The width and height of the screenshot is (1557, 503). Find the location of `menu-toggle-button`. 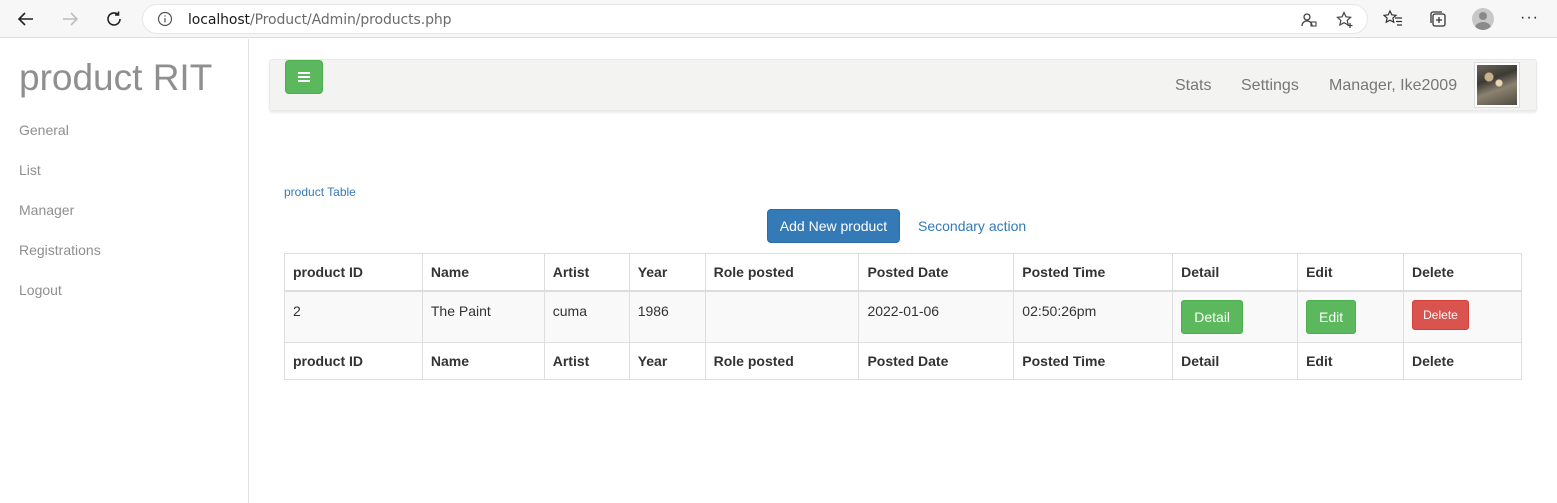

menu-toggle-button is located at coordinates (304, 77).